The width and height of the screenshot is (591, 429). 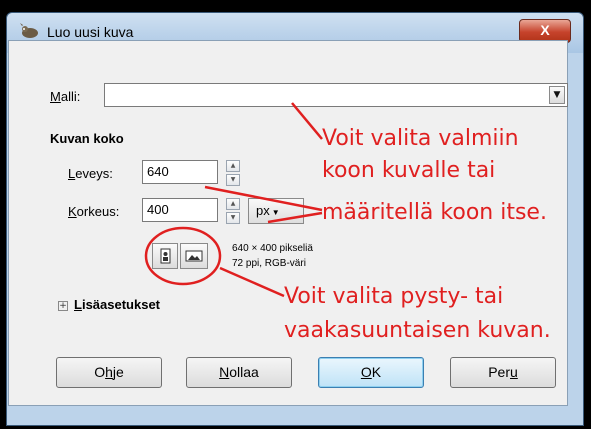 I want to click on annotation-bottom-line2: vaakasuuntaisen kuvan., so click(x=417, y=330).